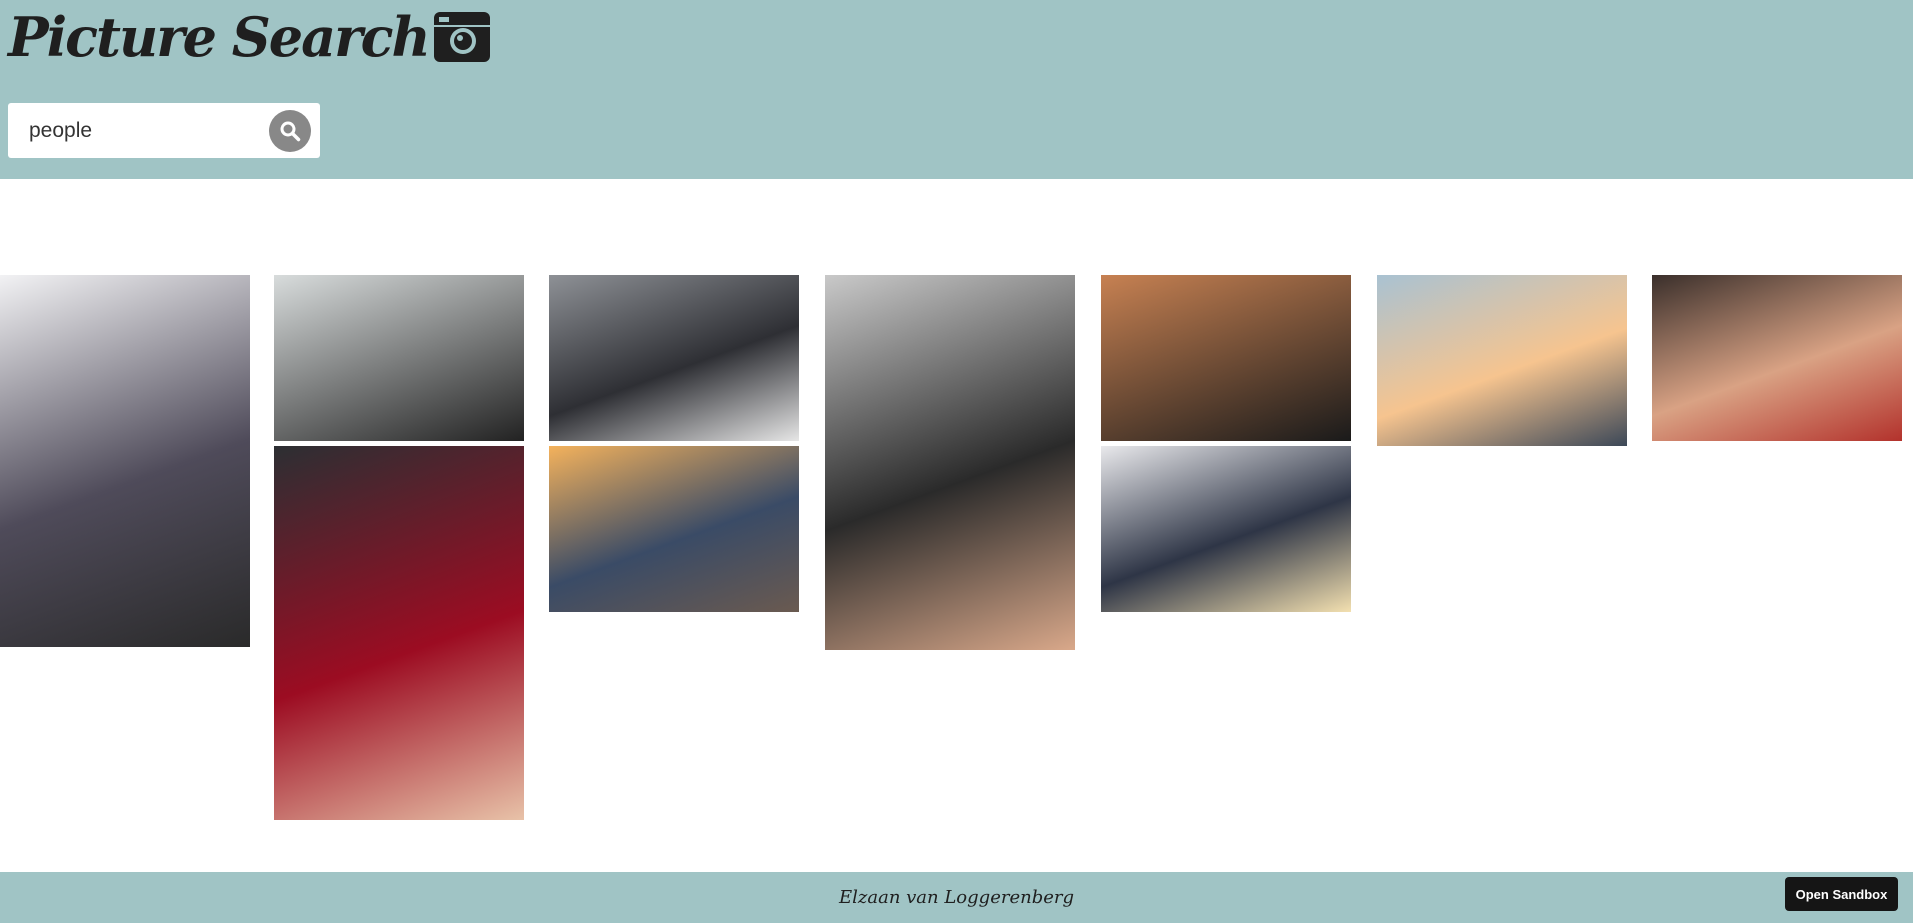  I want to click on camera-icon, so click(461, 37).